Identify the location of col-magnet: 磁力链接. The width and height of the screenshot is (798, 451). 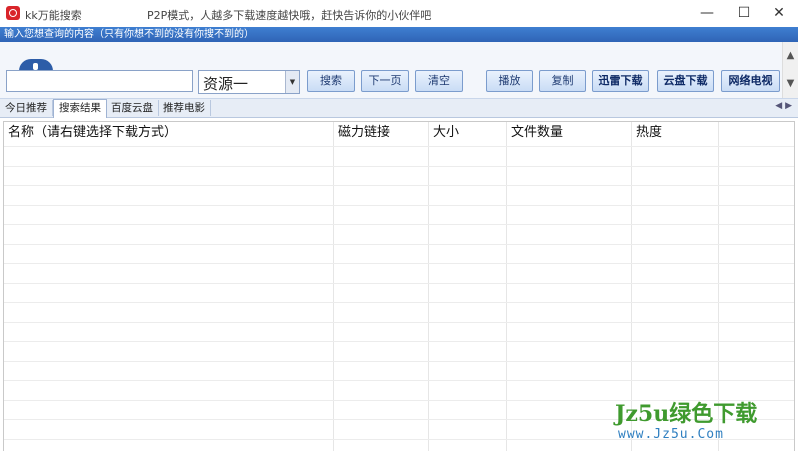
(381, 134).